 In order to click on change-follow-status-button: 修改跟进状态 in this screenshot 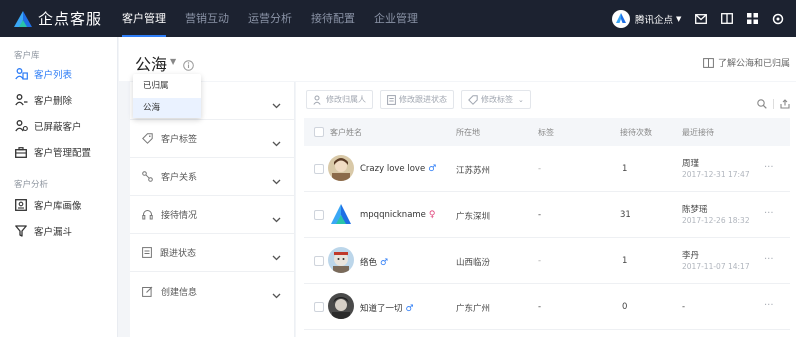, I will do `click(417, 99)`.